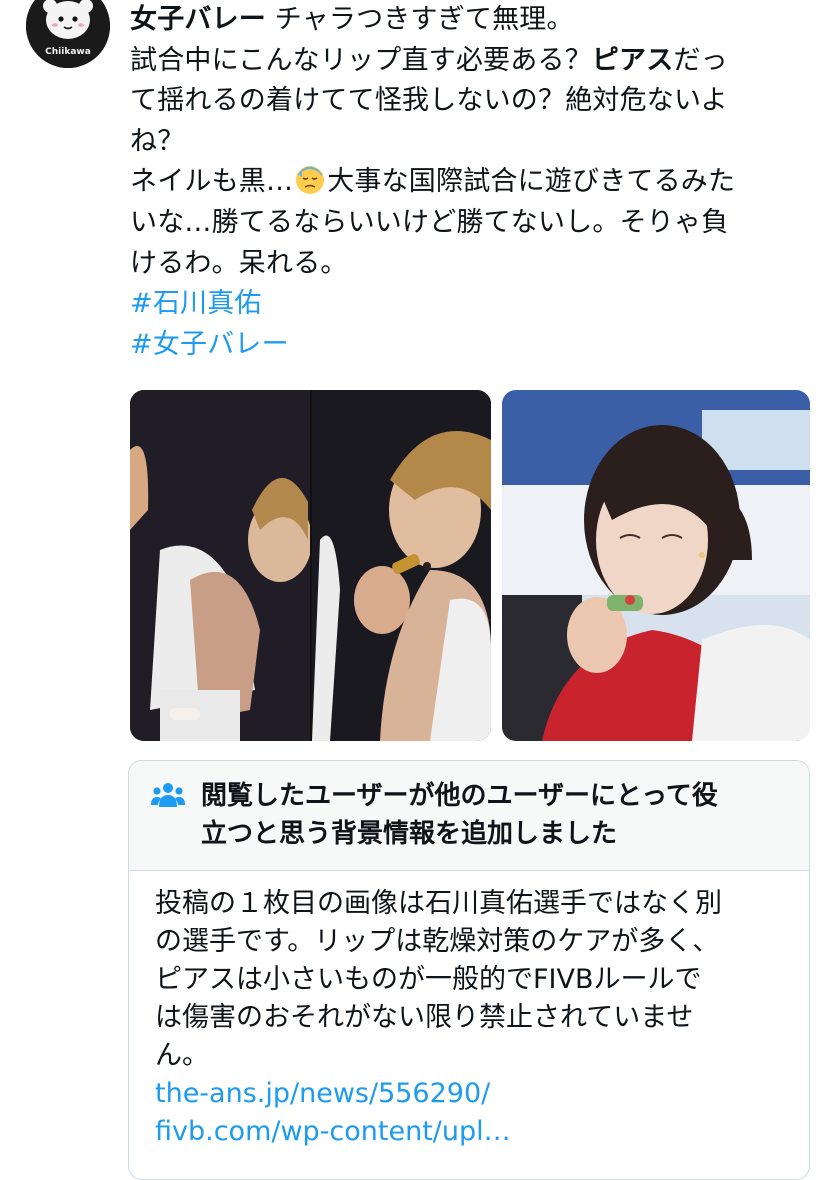 This screenshot has width=828, height=1180. Describe the element at coordinates (459, 796) in the screenshot. I see `note-title-line: 閲覧したユーザーが他のユーザーにとって役` at that location.